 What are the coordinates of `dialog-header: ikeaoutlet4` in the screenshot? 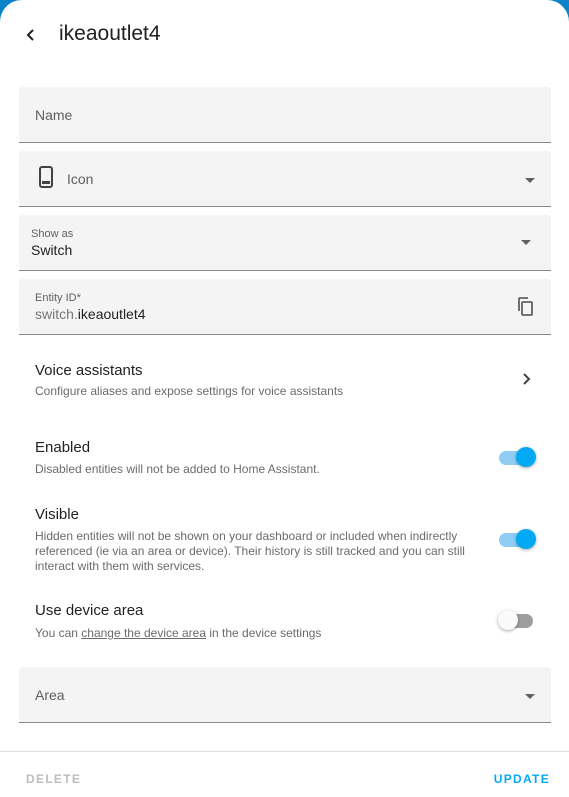 It's located at (284, 35).